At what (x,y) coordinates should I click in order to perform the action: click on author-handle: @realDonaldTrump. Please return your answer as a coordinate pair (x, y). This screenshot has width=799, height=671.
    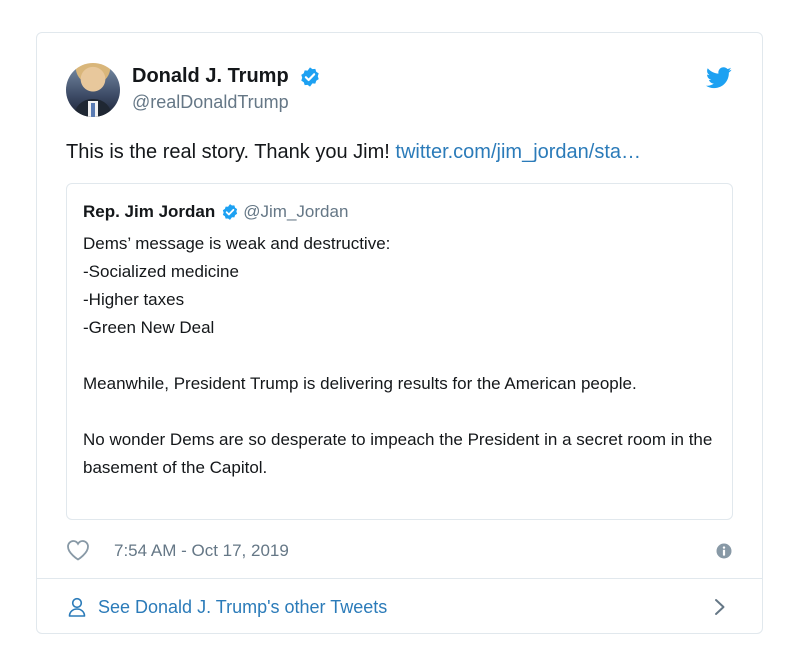
    Looking at the image, I should click on (226, 102).